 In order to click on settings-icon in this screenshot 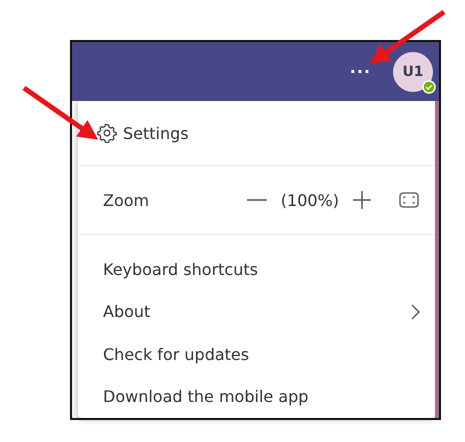, I will do `click(107, 133)`.